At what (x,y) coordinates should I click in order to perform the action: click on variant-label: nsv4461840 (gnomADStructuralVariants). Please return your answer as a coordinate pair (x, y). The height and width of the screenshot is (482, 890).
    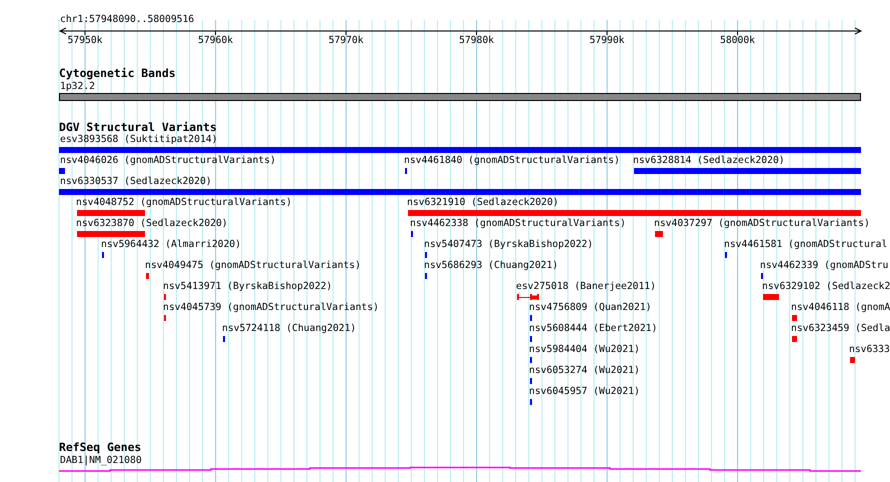
    Looking at the image, I should click on (512, 160).